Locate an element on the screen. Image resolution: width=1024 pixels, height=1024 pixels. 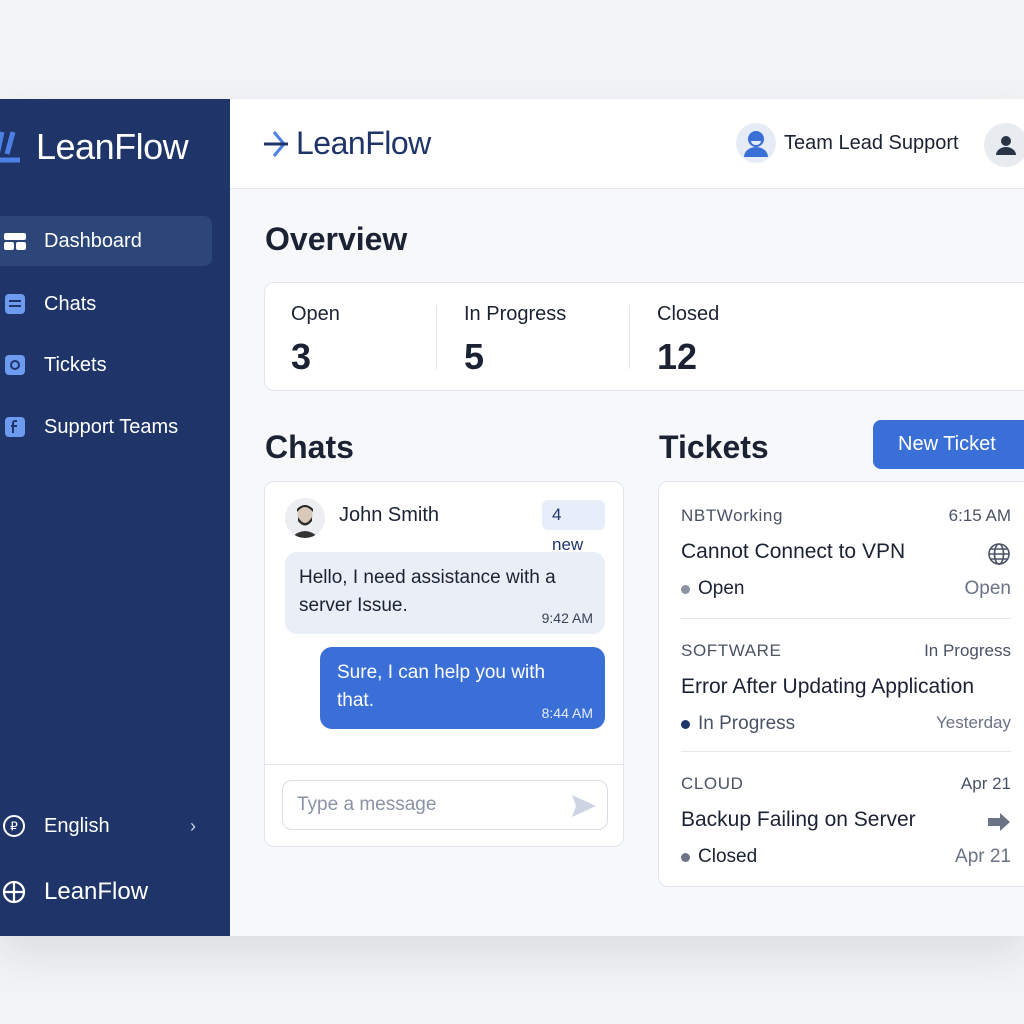
overview-title: Overview is located at coordinates (336, 239).